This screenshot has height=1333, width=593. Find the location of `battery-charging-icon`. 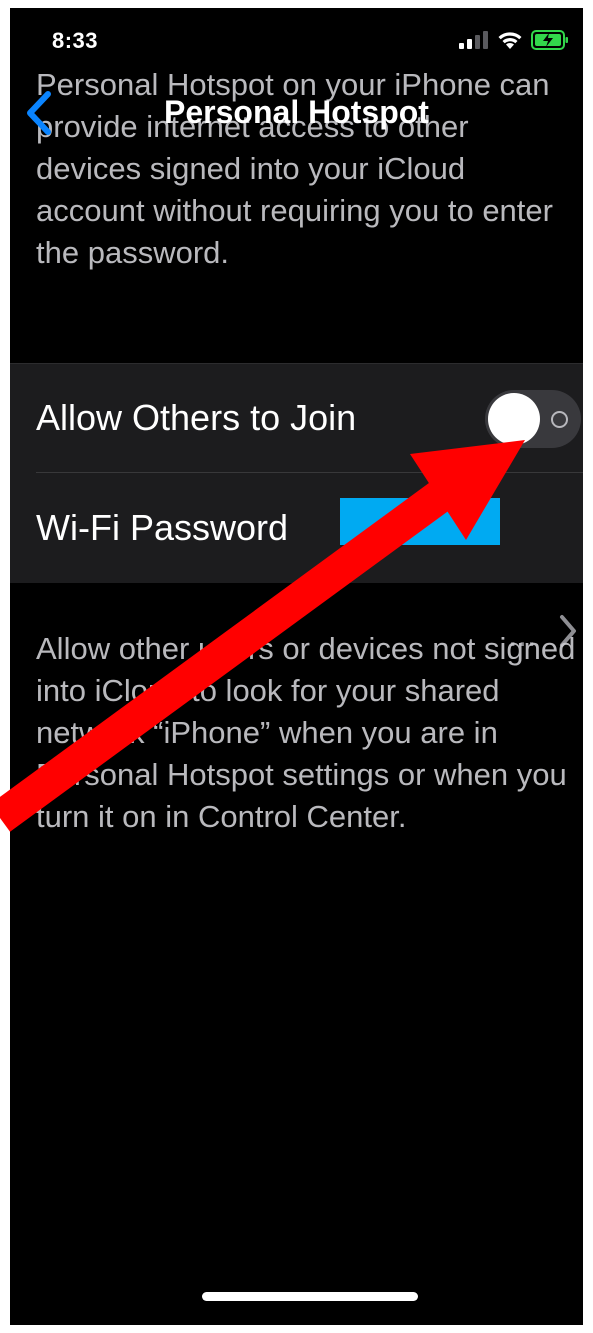

battery-charging-icon is located at coordinates (549, 40).